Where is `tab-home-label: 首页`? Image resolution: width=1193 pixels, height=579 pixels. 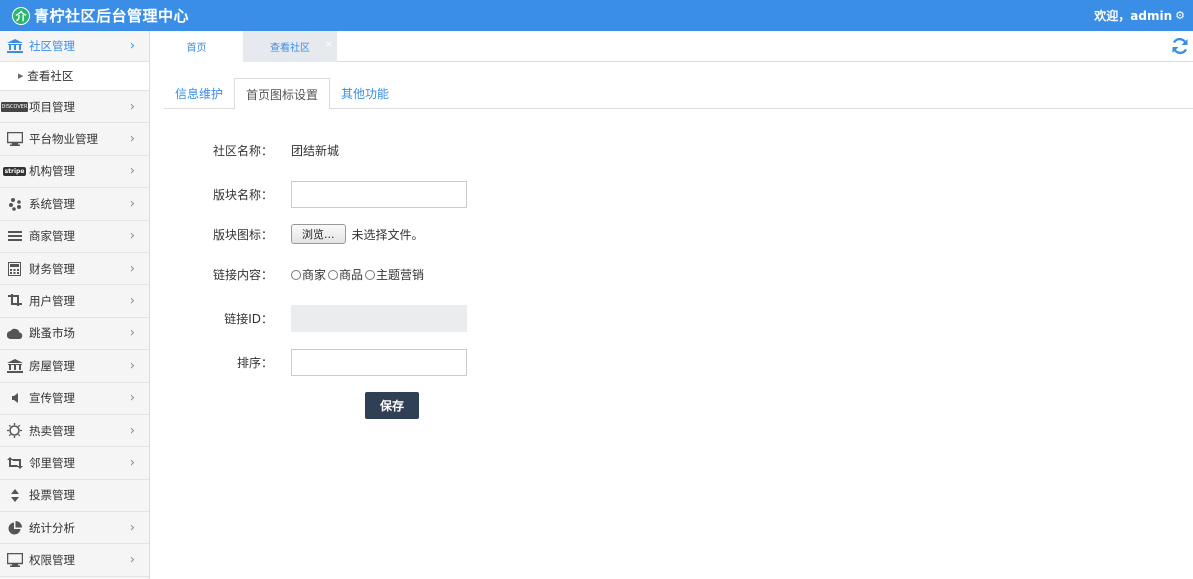 tab-home-label: 首页 is located at coordinates (196, 48).